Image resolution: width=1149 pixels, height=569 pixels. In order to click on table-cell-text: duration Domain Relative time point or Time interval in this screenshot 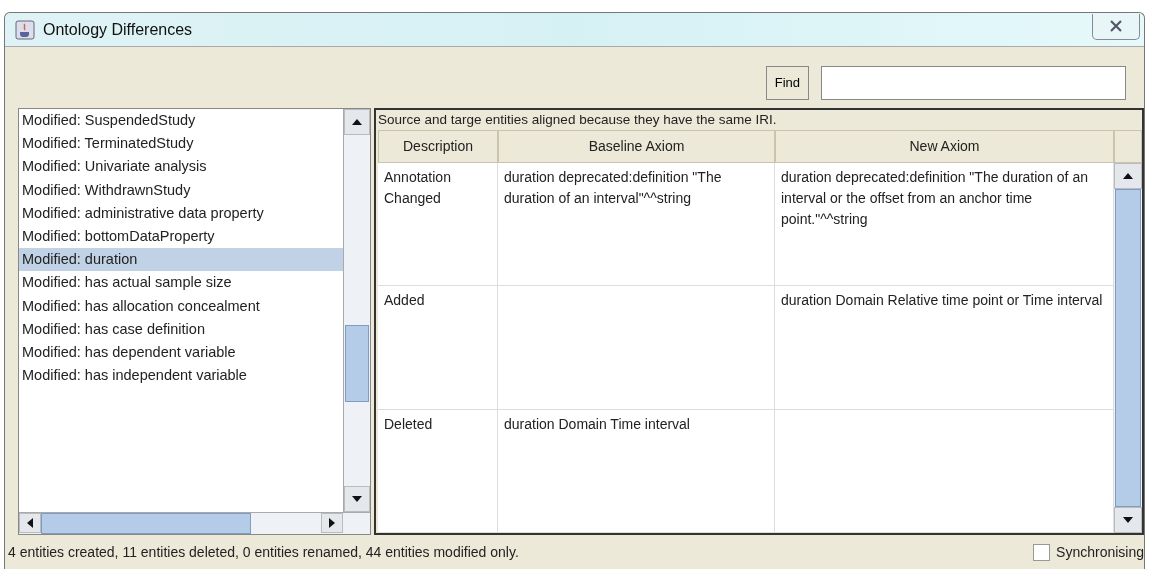, I will do `click(942, 300)`.